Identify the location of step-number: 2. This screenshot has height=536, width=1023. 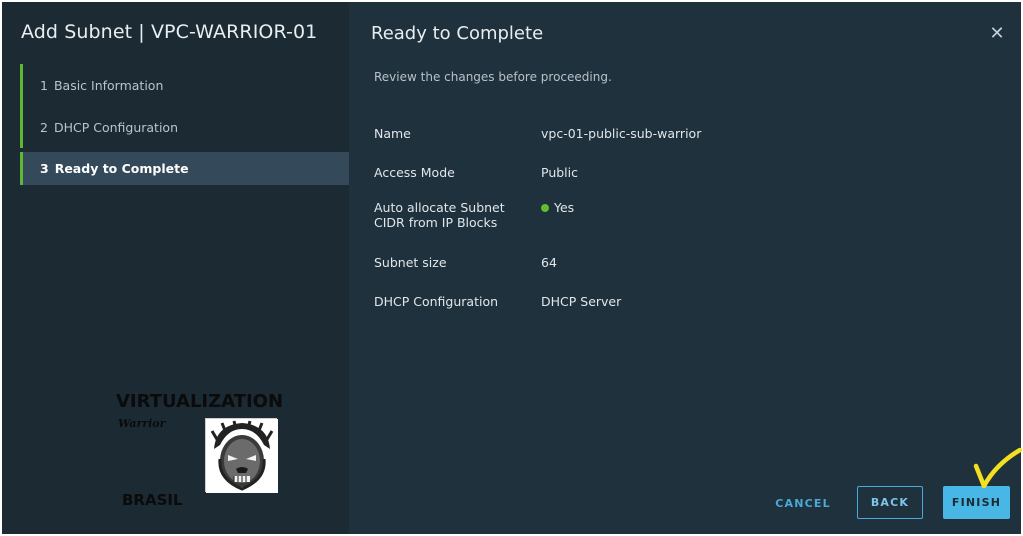
(44, 127).